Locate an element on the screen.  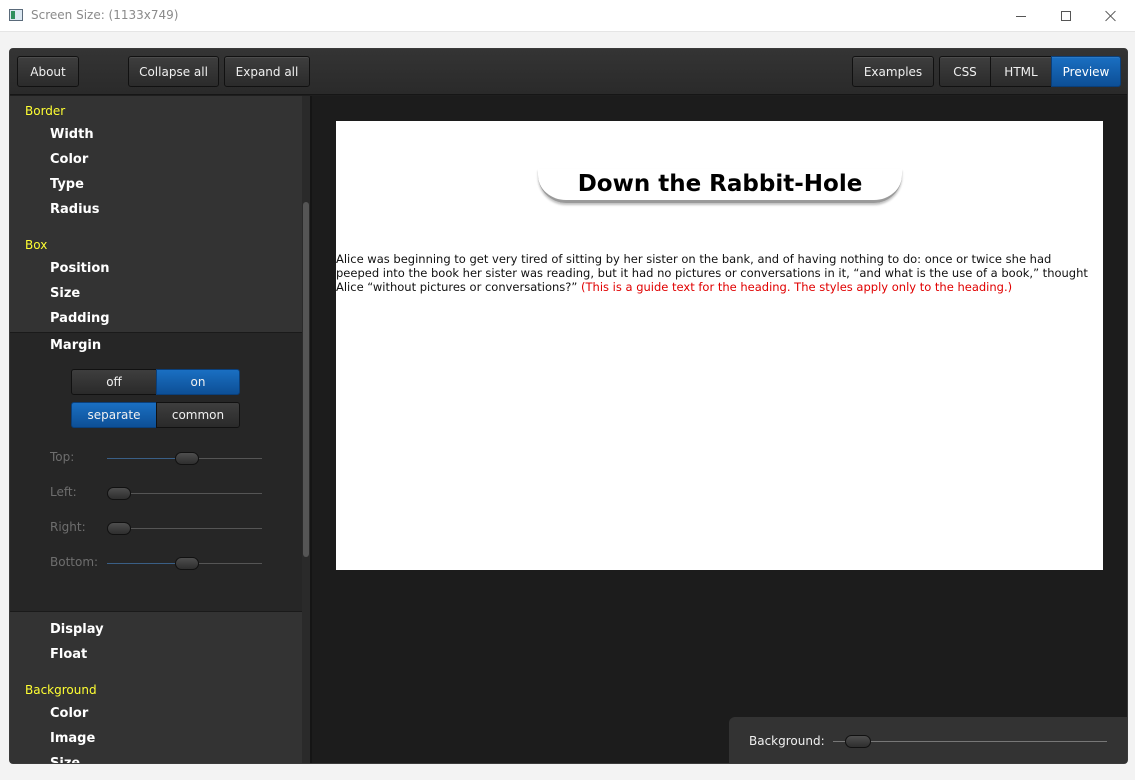
margin-right-label: Right: is located at coordinates (68, 527).